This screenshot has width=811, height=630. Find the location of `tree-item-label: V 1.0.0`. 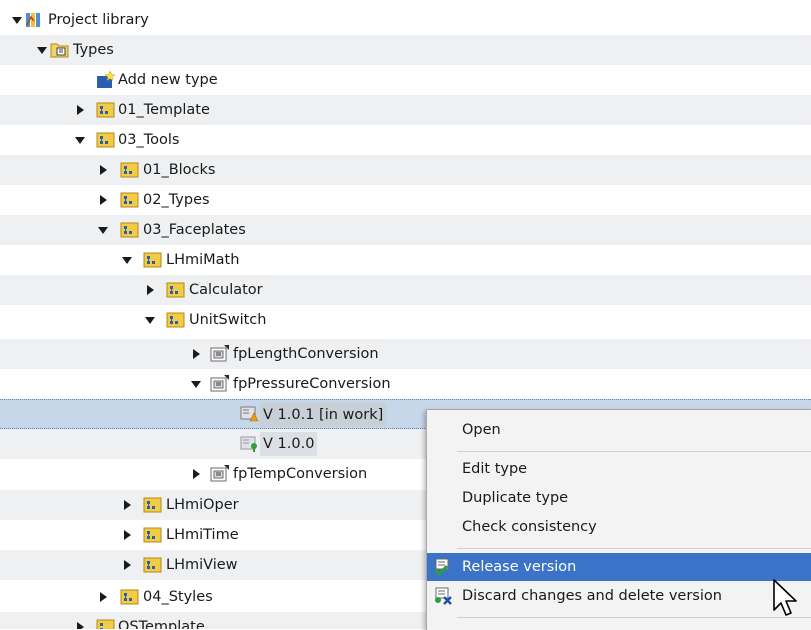

tree-item-label: V 1.0.0 is located at coordinates (289, 444).